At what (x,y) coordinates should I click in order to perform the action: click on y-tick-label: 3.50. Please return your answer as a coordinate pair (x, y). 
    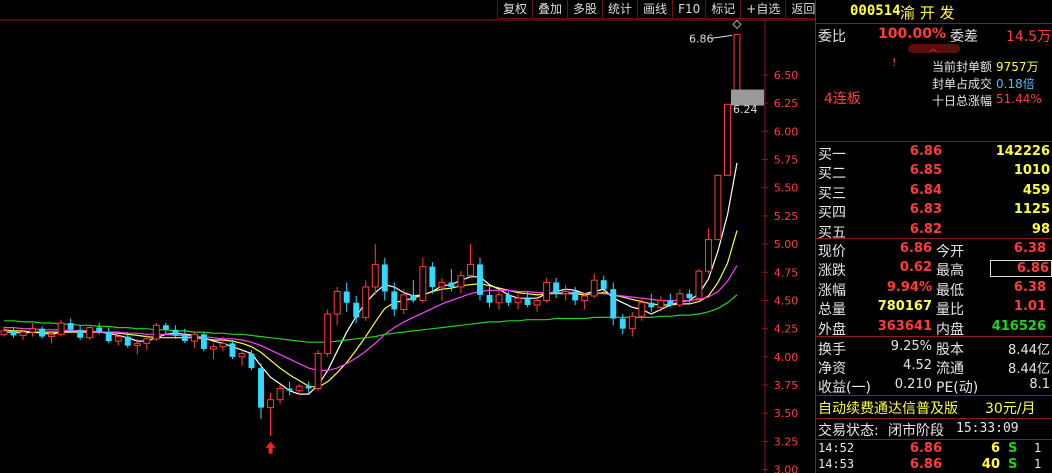
    Looking at the image, I should click on (786, 413).